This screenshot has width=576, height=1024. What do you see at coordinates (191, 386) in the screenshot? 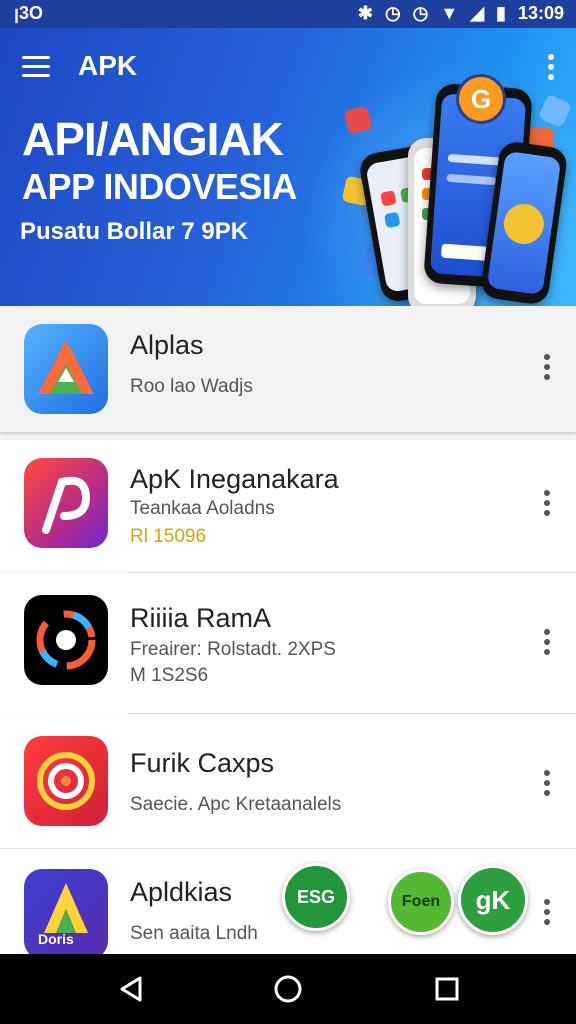
I see `app-description: Roo lao Wadjs` at bounding box center [191, 386].